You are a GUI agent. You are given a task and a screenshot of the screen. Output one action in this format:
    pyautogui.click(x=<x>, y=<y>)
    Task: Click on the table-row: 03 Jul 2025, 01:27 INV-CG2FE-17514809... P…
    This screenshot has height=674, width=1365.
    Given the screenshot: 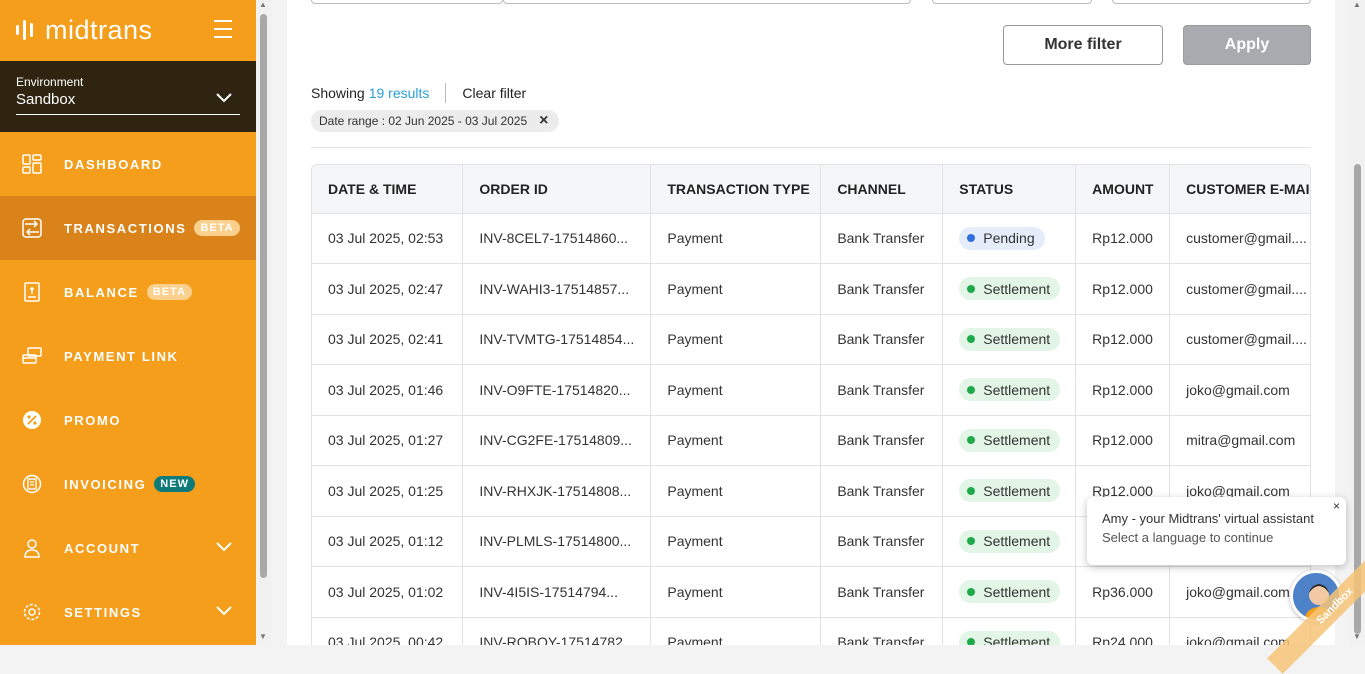 What is the action you would take?
    pyautogui.click(x=811, y=440)
    